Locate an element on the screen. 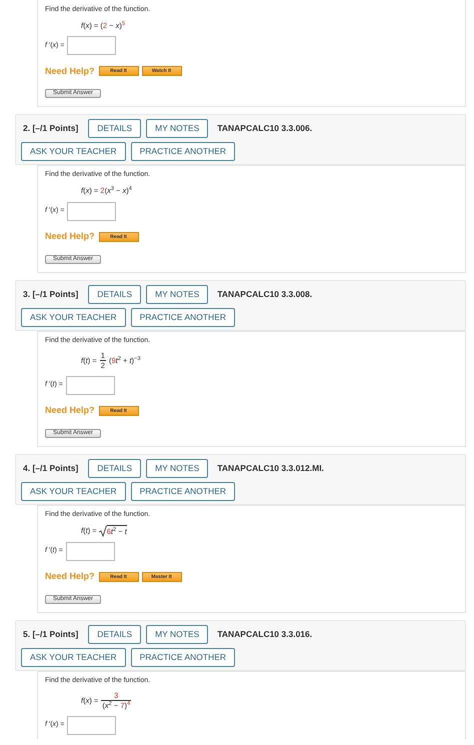 The image size is (474, 745). question-points: 3. [–/1 Points] is located at coordinates (50, 294).